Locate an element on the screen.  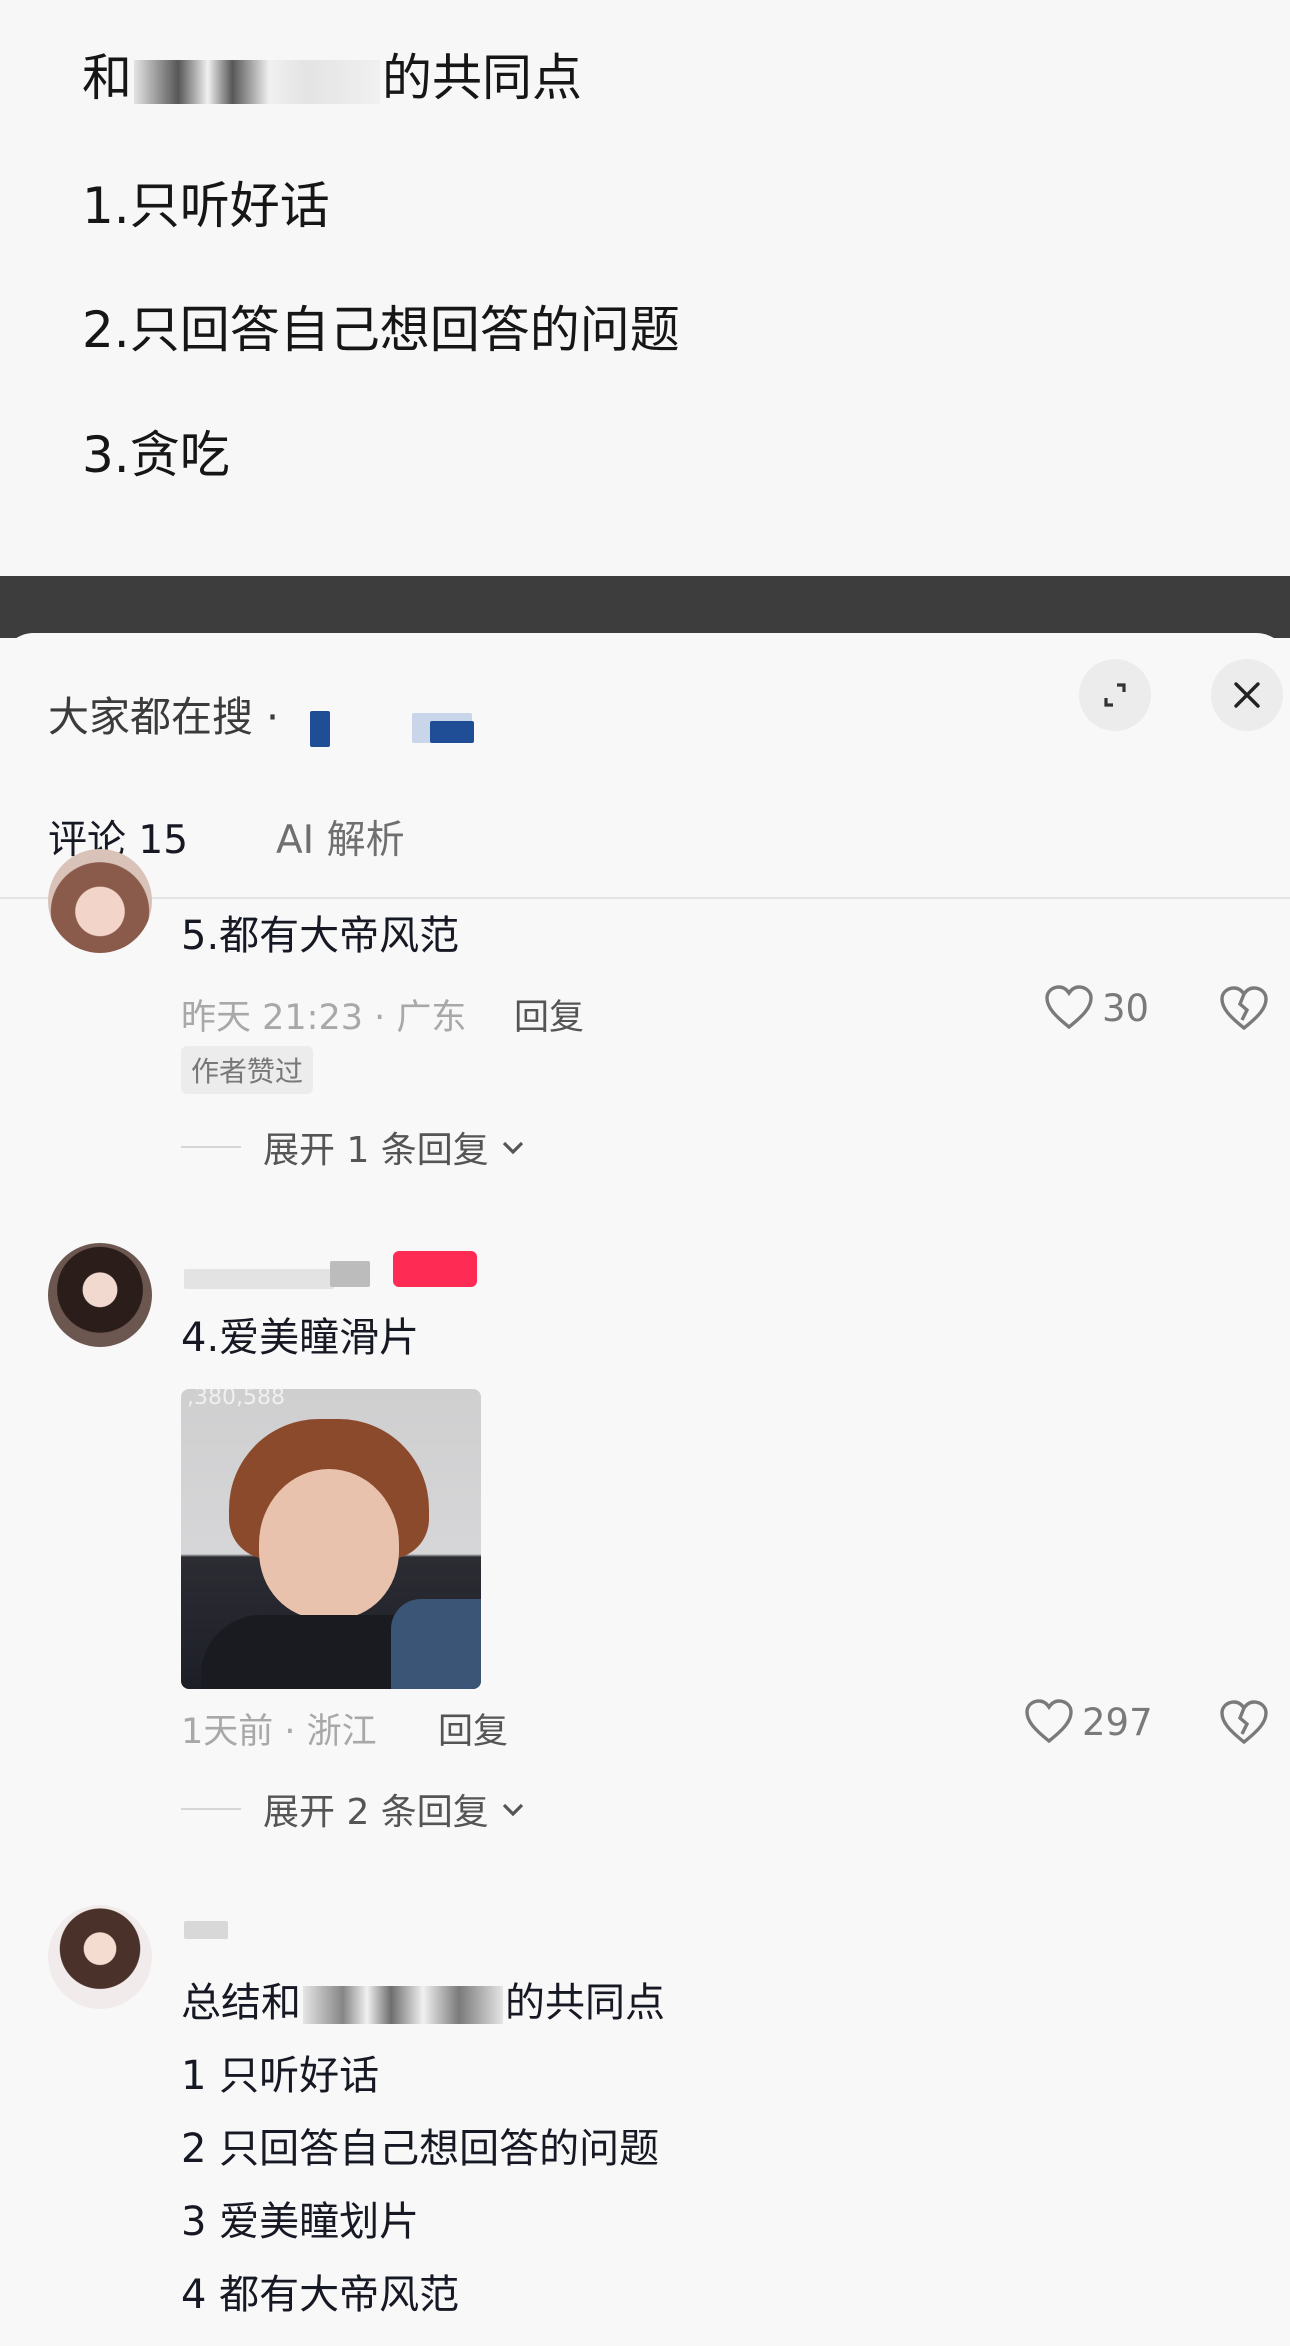
comment-text-line: 3 爱美瞳划片 is located at coordinates (300, 2222).